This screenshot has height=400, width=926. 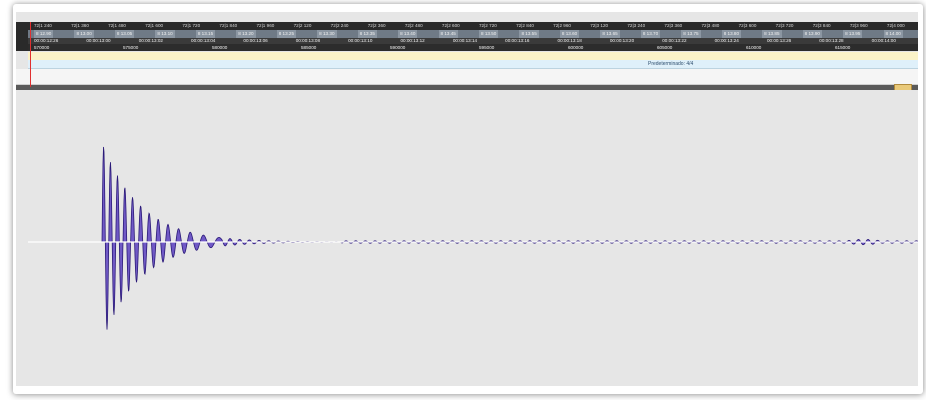 I want to click on time-signature-track: Predeterminado: 4/4, so click(x=473, y=64).